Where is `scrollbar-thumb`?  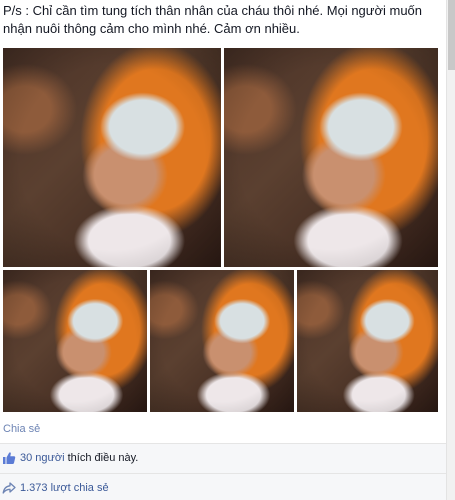
scrollbar-thumb is located at coordinates (451, 35).